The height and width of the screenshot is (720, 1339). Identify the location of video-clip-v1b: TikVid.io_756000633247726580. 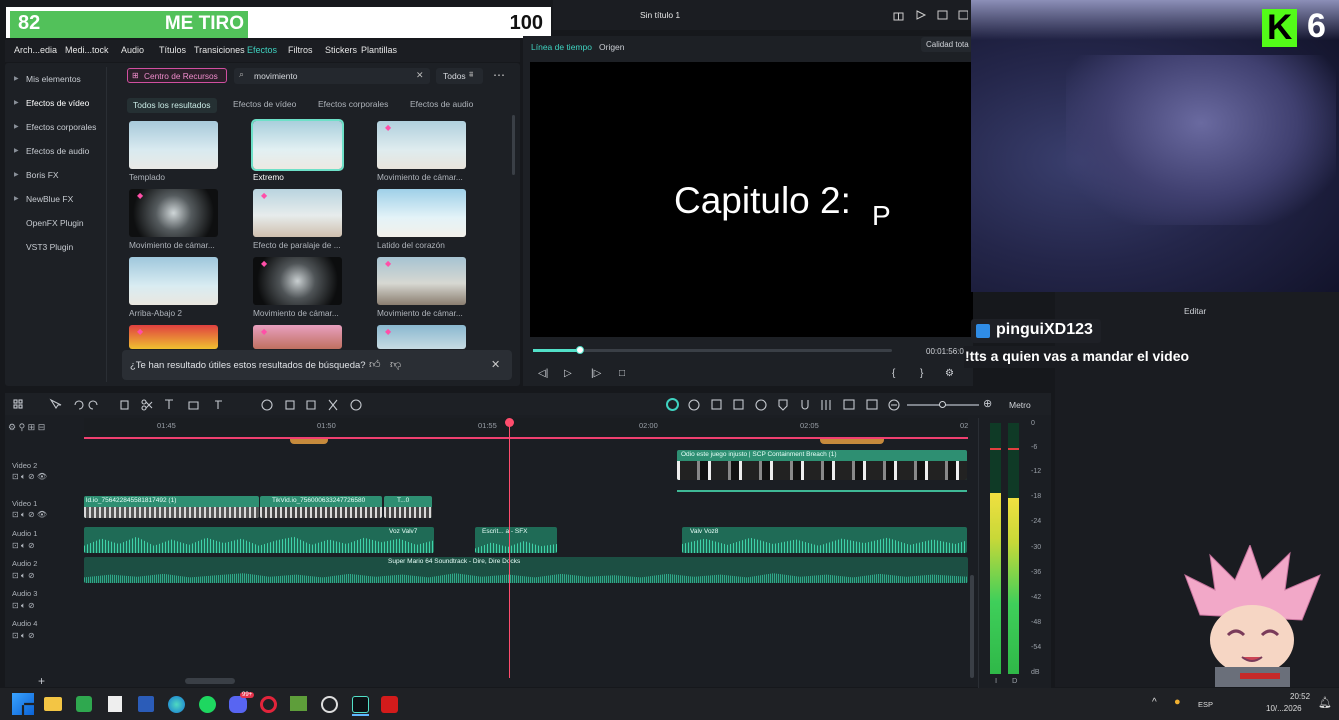
(321, 507).